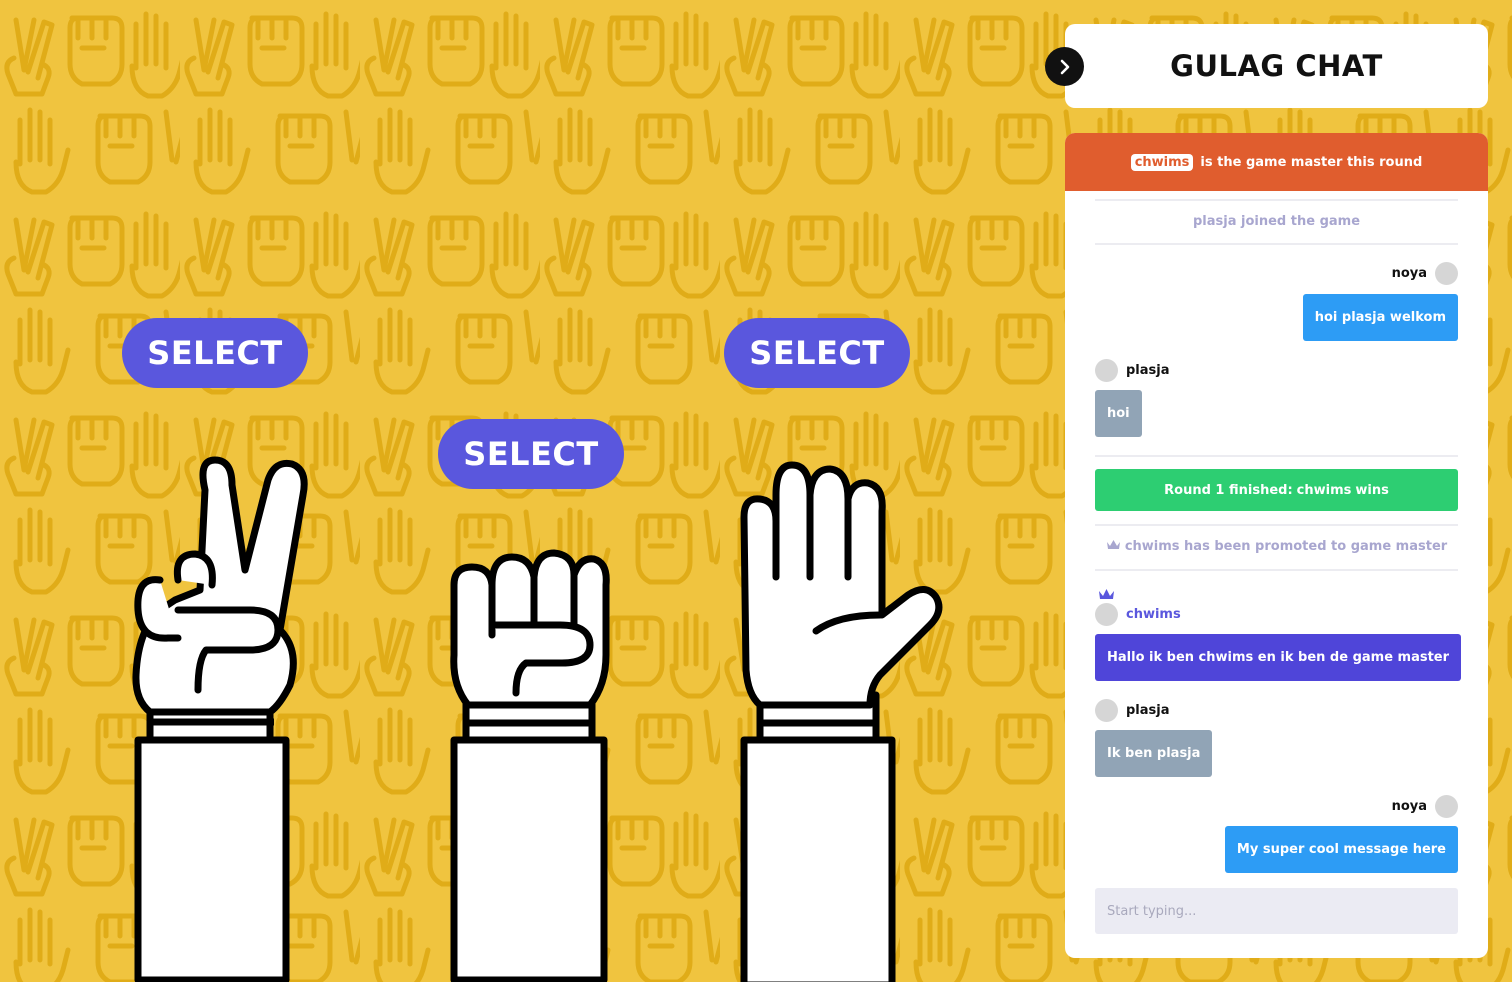 This screenshot has width=1512, height=982. I want to click on system-message: plasja joined the game, so click(1276, 221).